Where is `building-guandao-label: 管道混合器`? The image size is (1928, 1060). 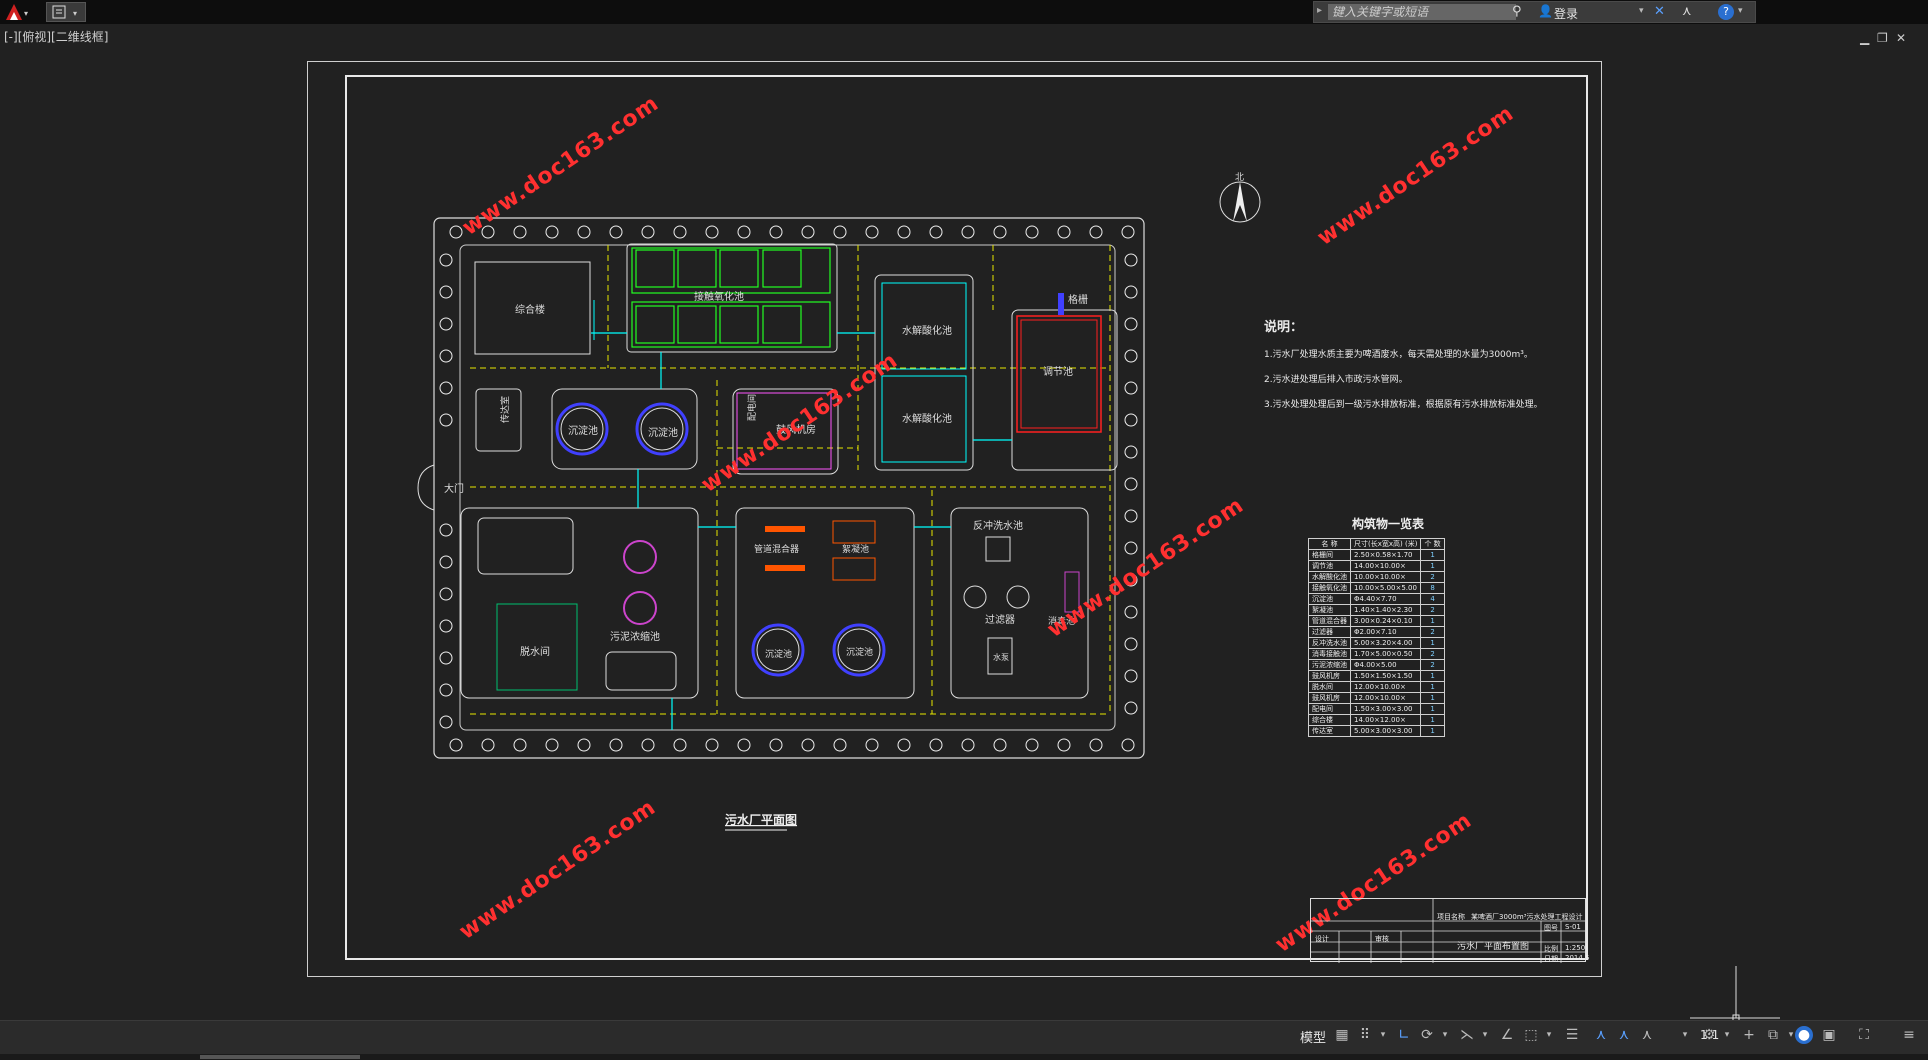
building-guandao-label: 管道混合器 is located at coordinates (776, 549).